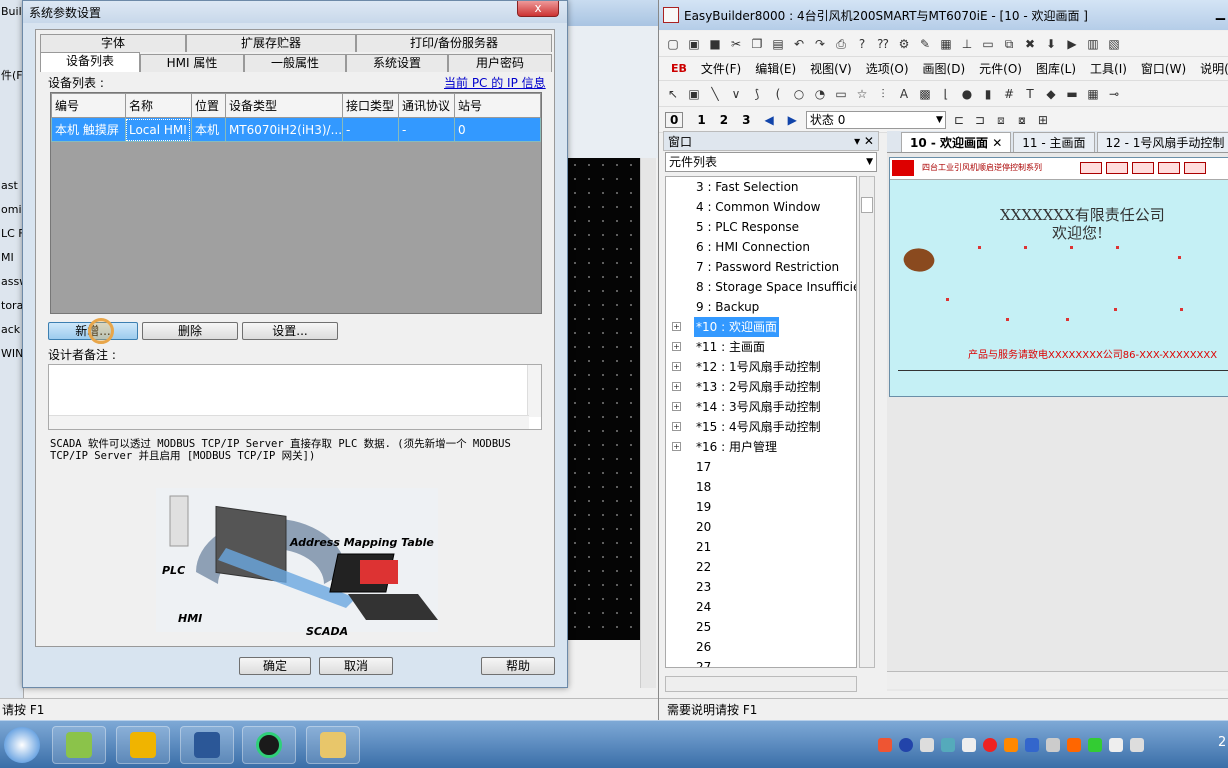  What do you see at coordinates (771, 162) in the screenshot?
I see `panel-type-select: 元件列表 ▼` at bounding box center [771, 162].